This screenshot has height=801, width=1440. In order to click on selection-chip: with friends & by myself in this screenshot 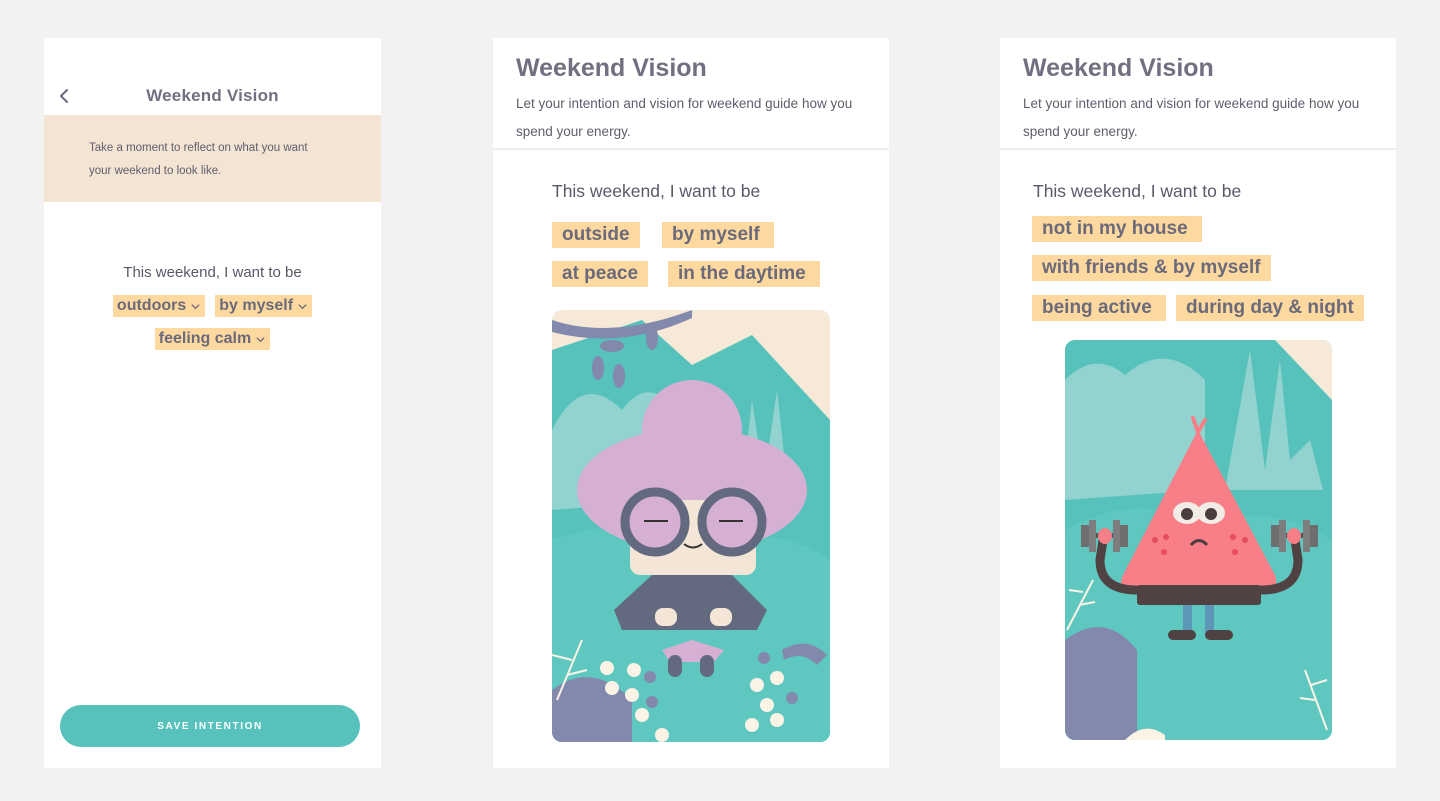, I will do `click(1151, 268)`.